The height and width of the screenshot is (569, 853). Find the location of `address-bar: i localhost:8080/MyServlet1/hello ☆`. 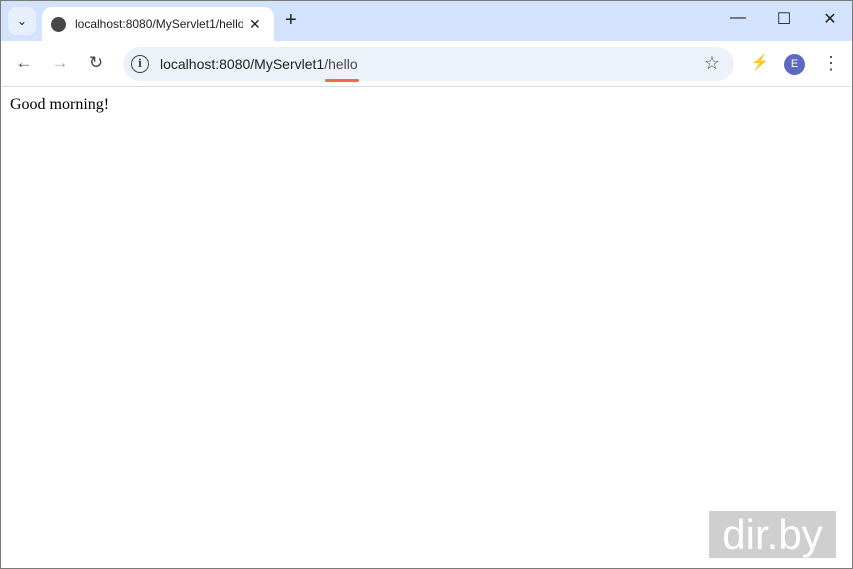

address-bar: i localhost:8080/MyServlet1/hello ☆ is located at coordinates (428, 64).